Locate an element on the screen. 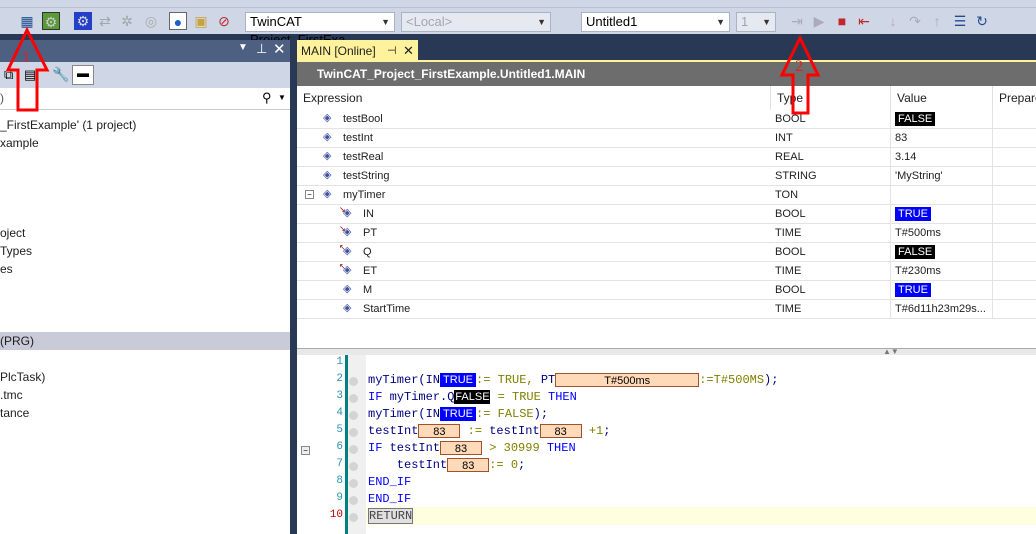 This screenshot has width=1036, height=534. annotation-label-1: 1 is located at coordinates (26, 57).